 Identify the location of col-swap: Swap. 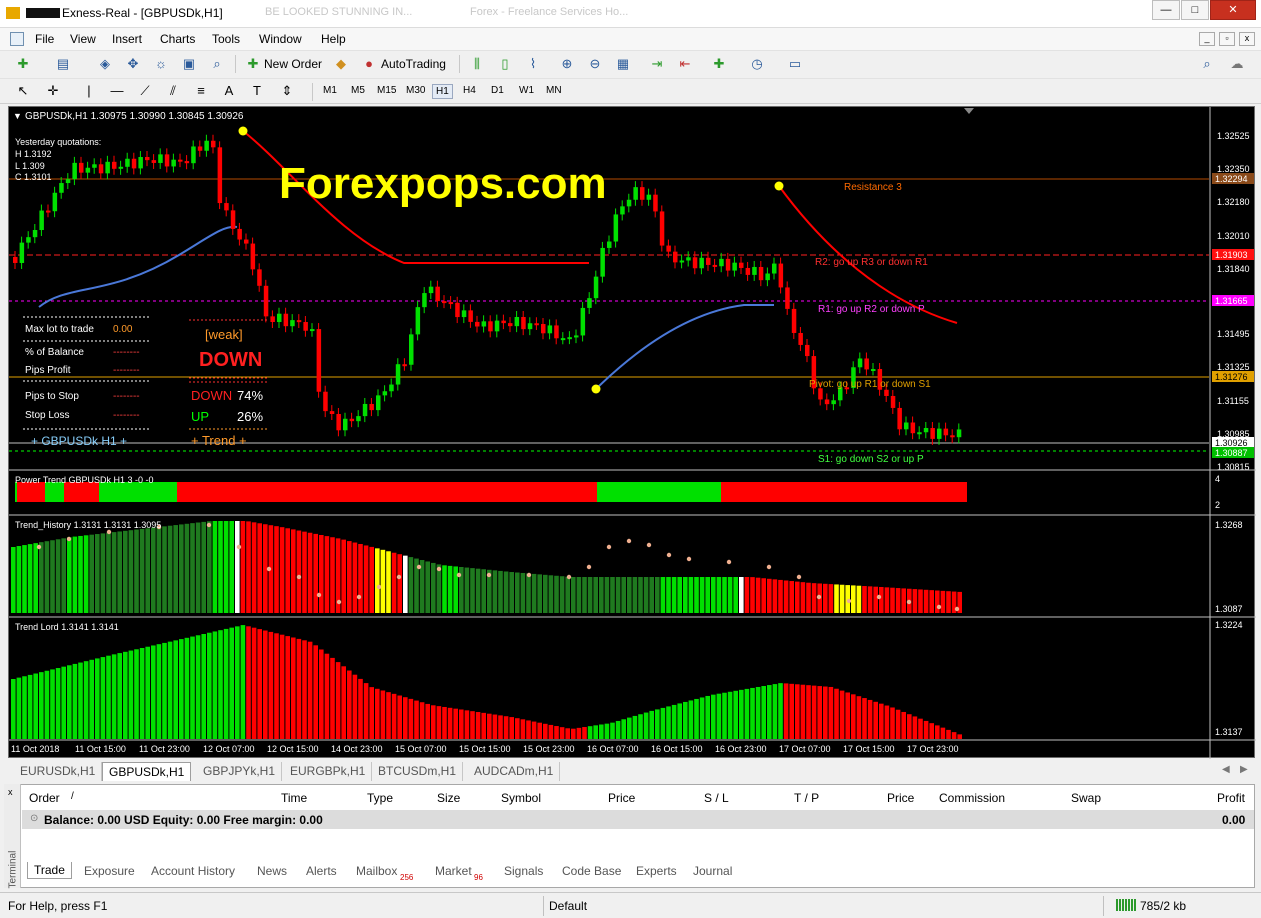
(1086, 798).